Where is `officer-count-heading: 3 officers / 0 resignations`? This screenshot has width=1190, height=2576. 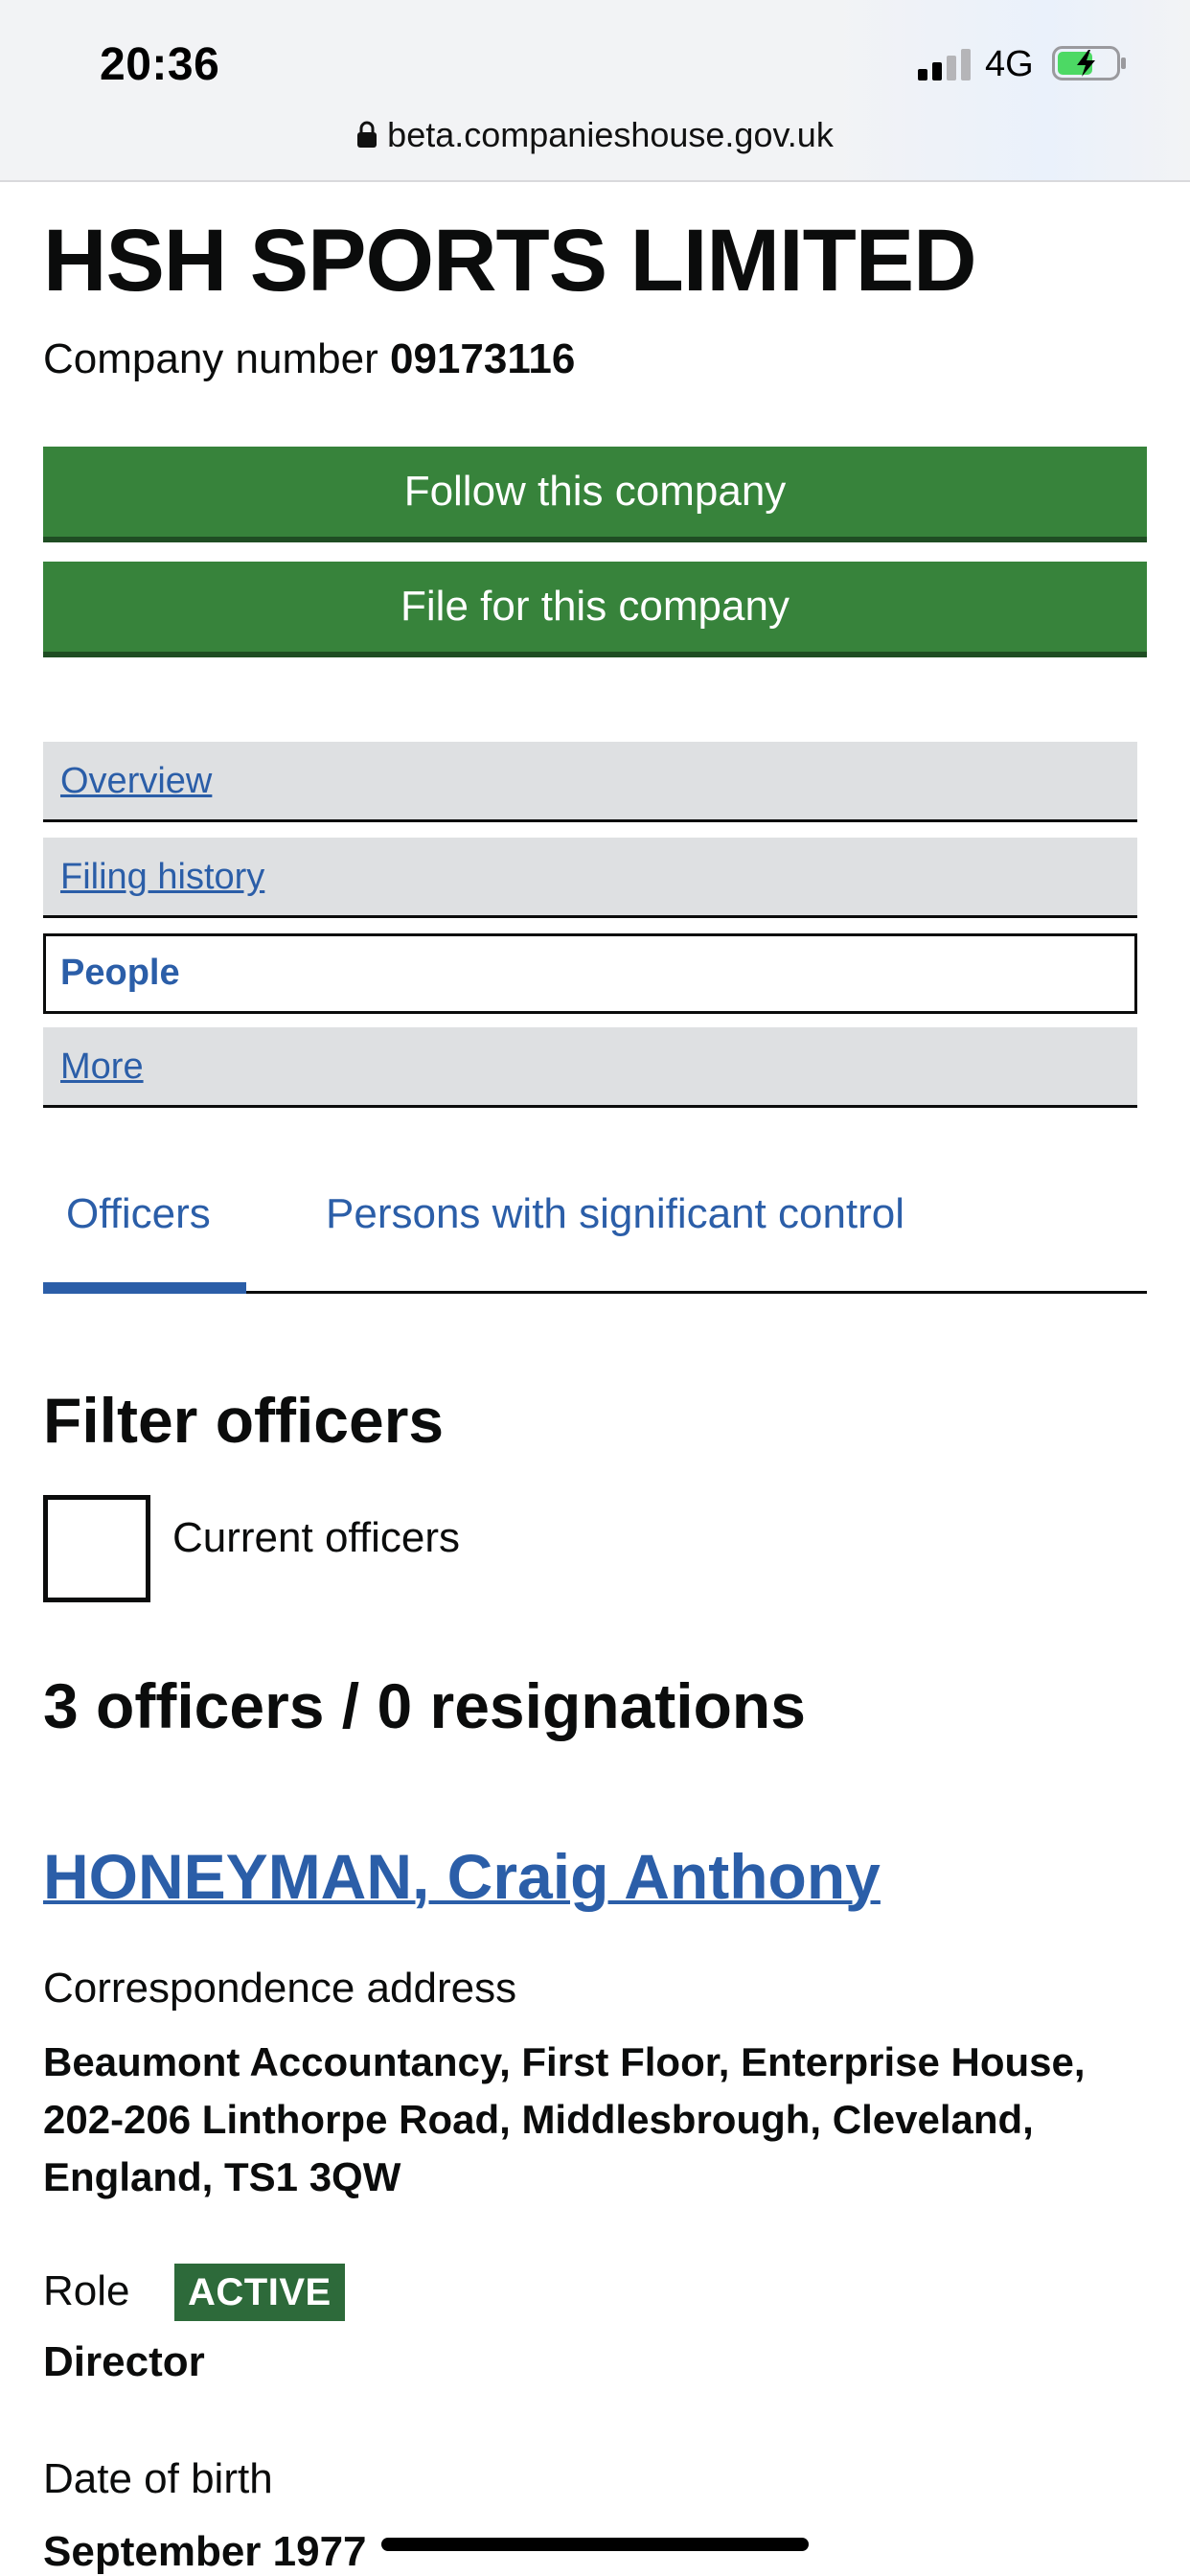
officer-count-heading: 3 officers / 0 resignations is located at coordinates (425, 1705).